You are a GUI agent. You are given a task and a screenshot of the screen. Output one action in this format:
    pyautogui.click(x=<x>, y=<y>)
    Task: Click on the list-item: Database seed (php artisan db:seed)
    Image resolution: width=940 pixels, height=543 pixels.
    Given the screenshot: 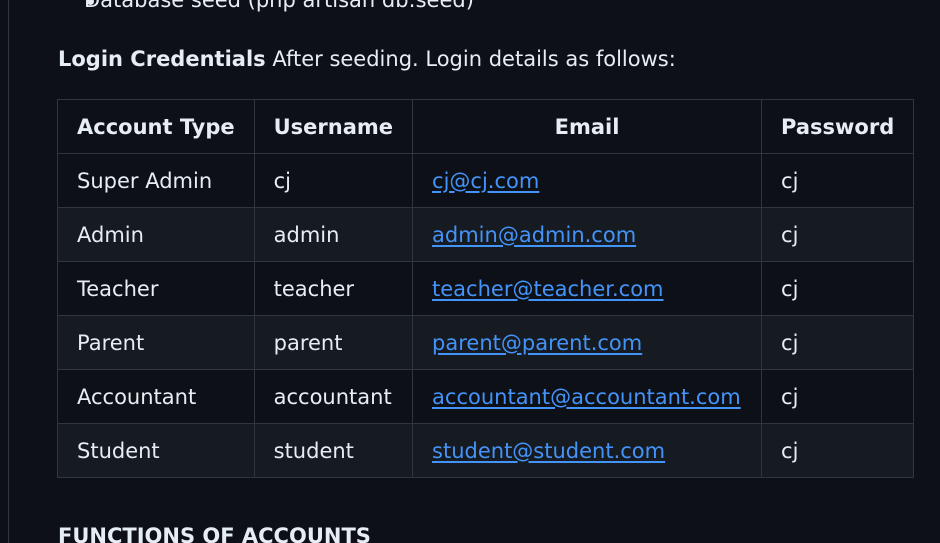 What is the action you would take?
    pyautogui.click(x=279, y=6)
    